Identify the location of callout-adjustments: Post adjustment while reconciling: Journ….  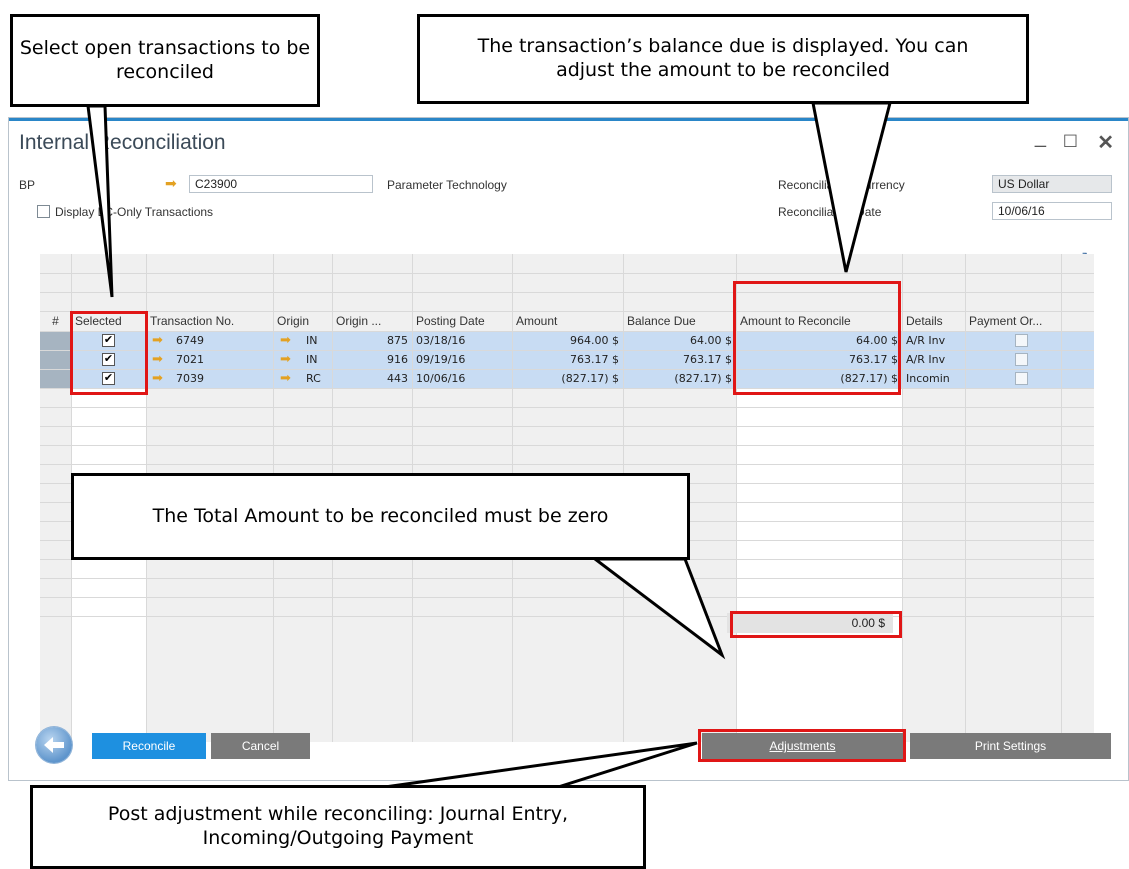
(338, 827).